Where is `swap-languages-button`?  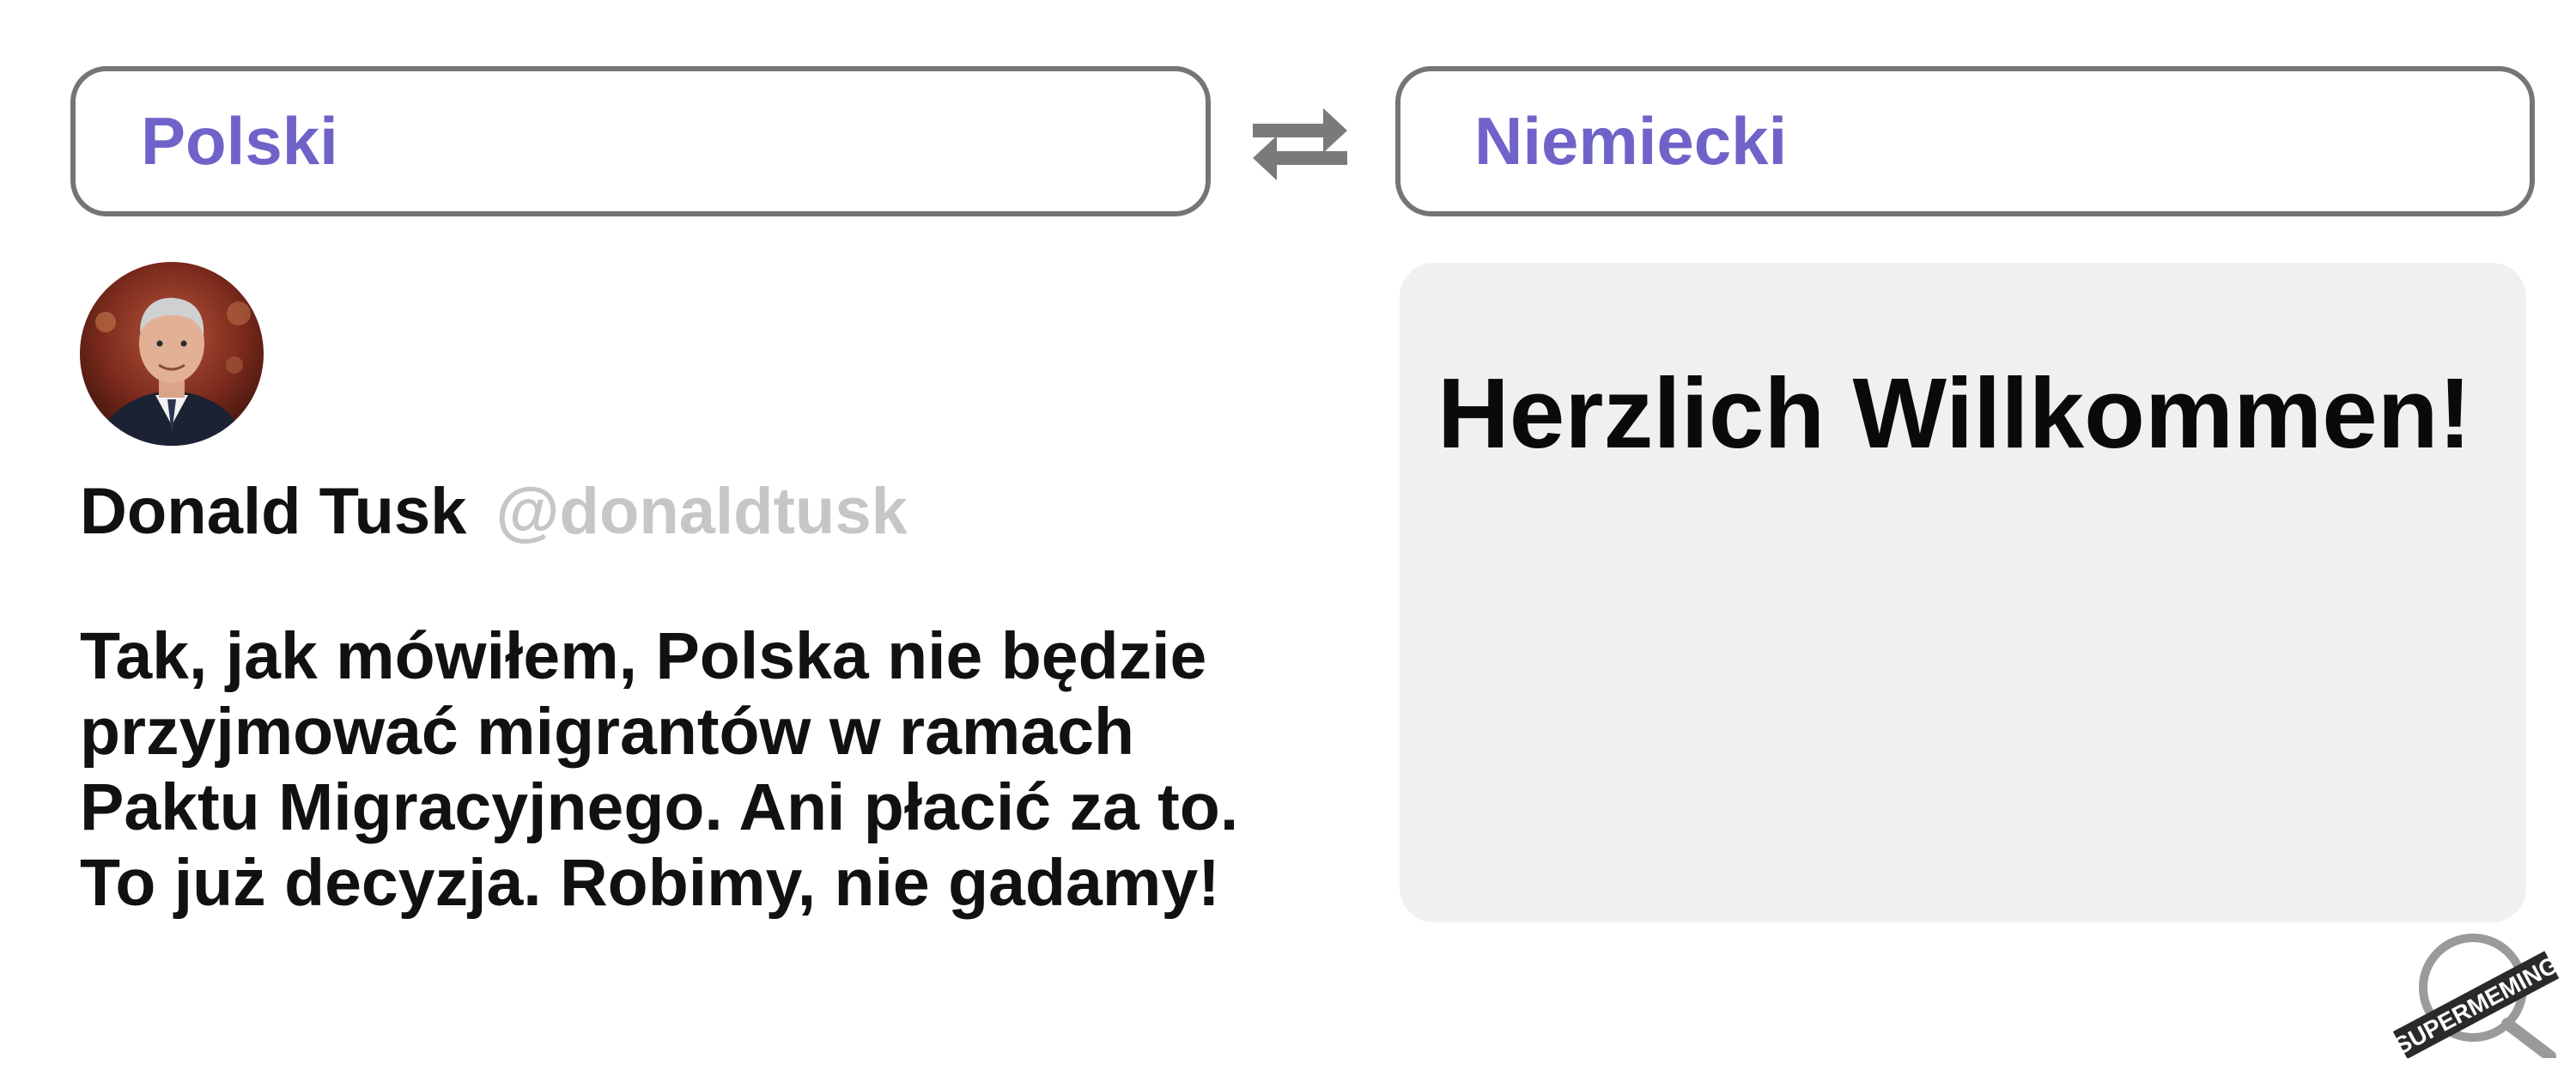
swap-languages-button is located at coordinates (1300, 145).